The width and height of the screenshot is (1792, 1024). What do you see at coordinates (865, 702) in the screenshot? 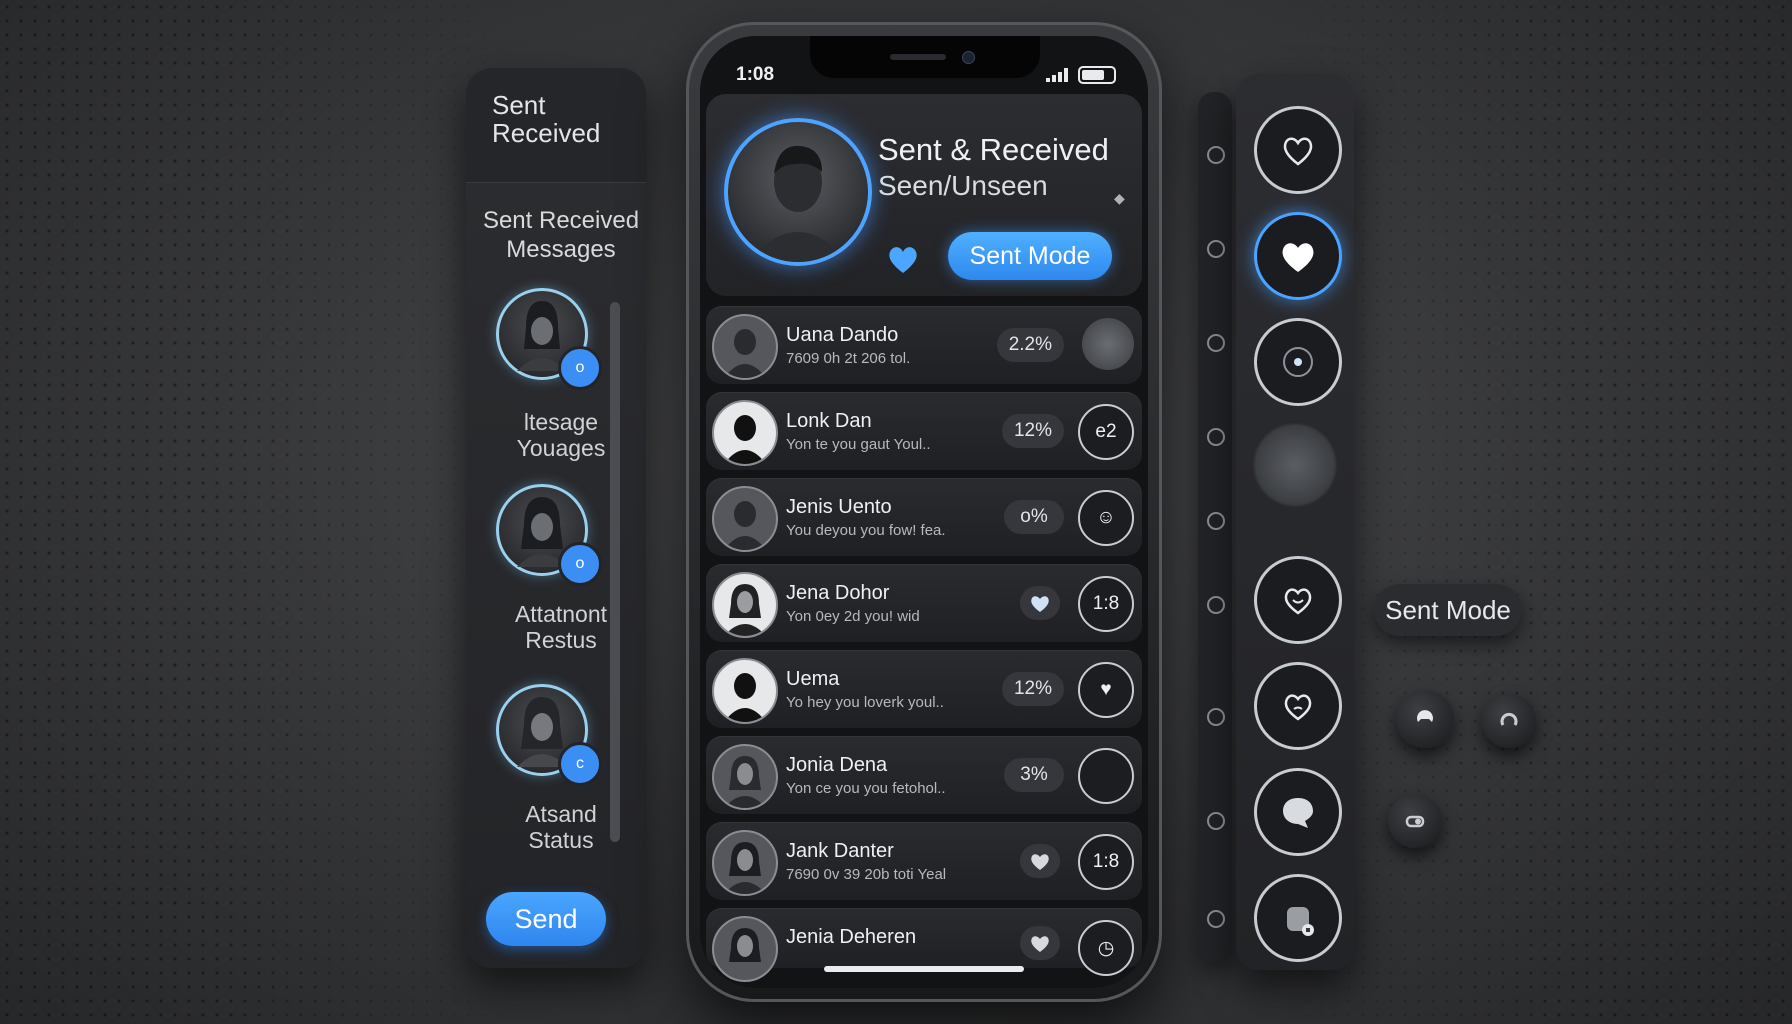
I see `contact-message: Yo hey you loverk youl..` at bounding box center [865, 702].